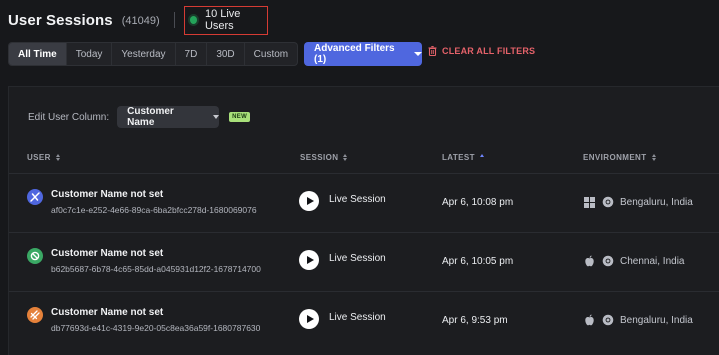 Image resolution: width=719 pixels, height=355 pixels. I want to click on latest-timestamp: Apr 6, 10:05 pm, so click(478, 261).